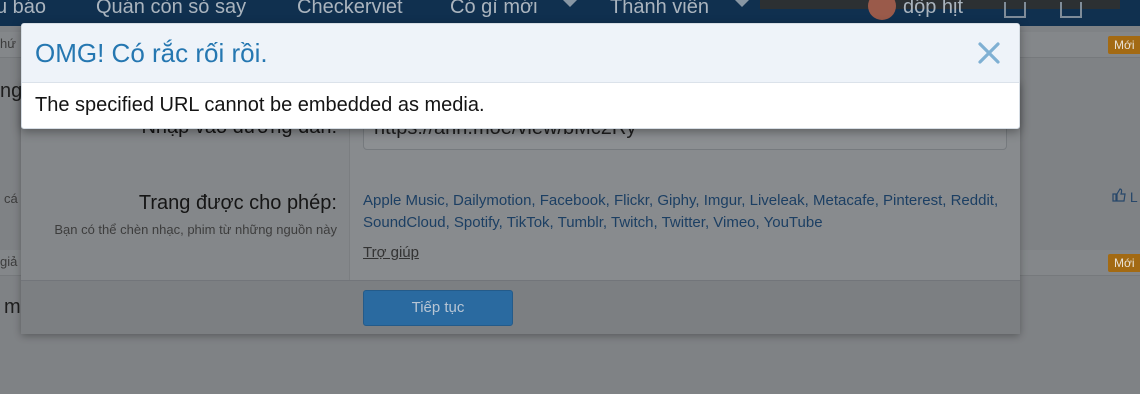 The height and width of the screenshot is (394, 1140). Describe the element at coordinates (520, 307) in the screenshot. I see `dialog-footer: Tiếp tục` at that location.